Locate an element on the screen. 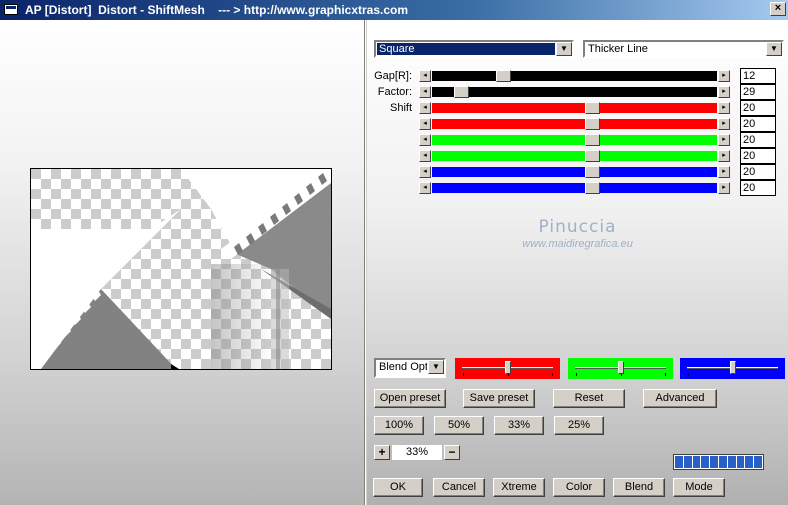 Image resolution: width=788 pixels, height=505 pixels. zoom-50-button: 50% is located at coordinates (459, 425).